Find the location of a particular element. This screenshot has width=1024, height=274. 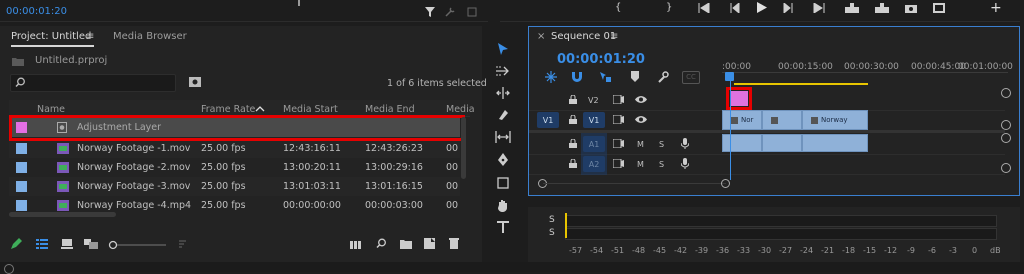

find-icon is located at coordinates (381, 243).